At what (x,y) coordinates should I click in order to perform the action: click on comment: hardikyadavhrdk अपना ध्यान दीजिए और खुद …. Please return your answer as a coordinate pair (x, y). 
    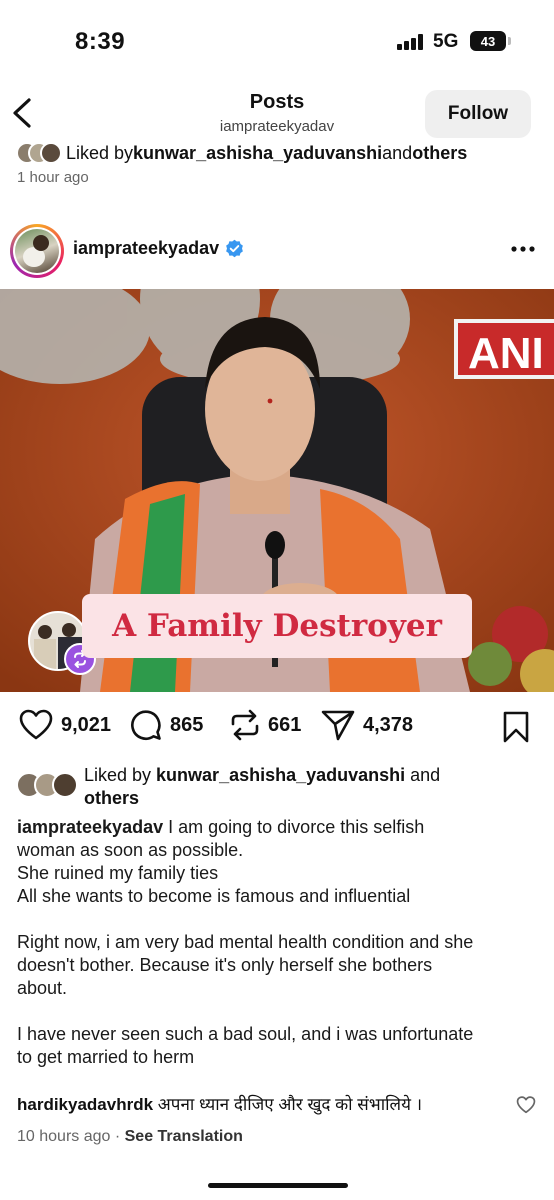
    Looking at the image, I should click on (277, 1105).